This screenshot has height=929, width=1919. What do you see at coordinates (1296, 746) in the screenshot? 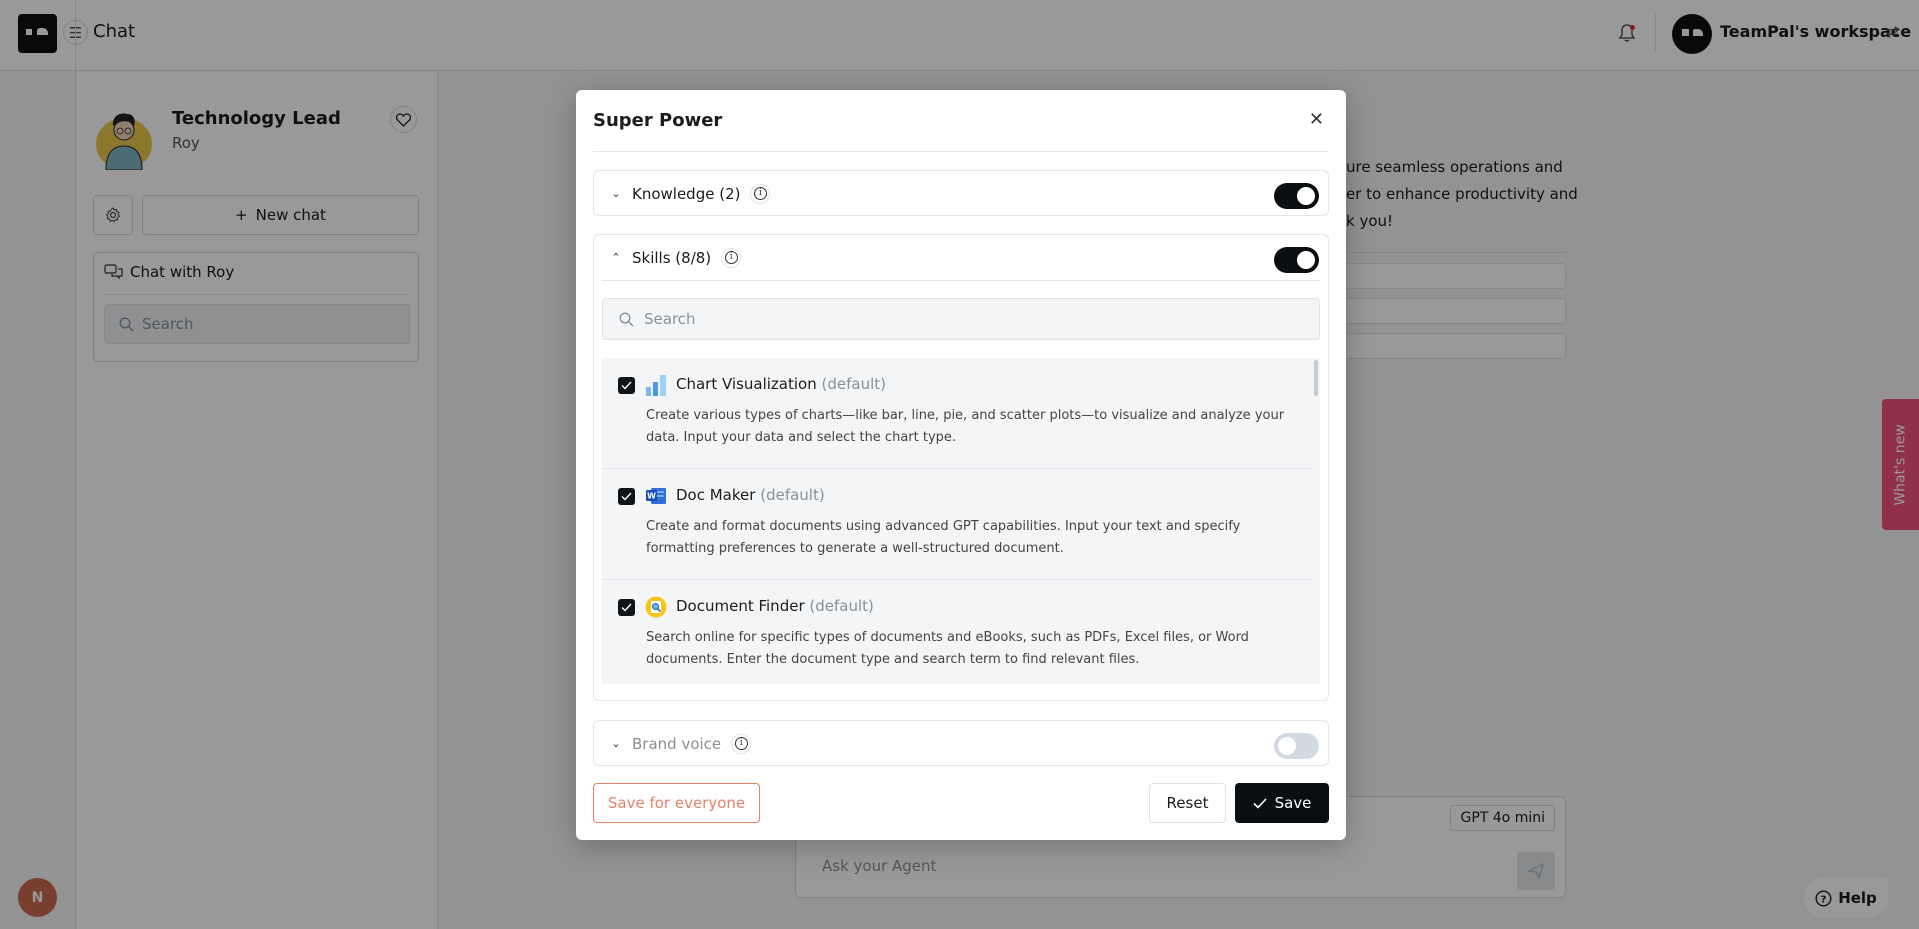
I see `brand-voice-toggle` at bounding box center [1296, 746].